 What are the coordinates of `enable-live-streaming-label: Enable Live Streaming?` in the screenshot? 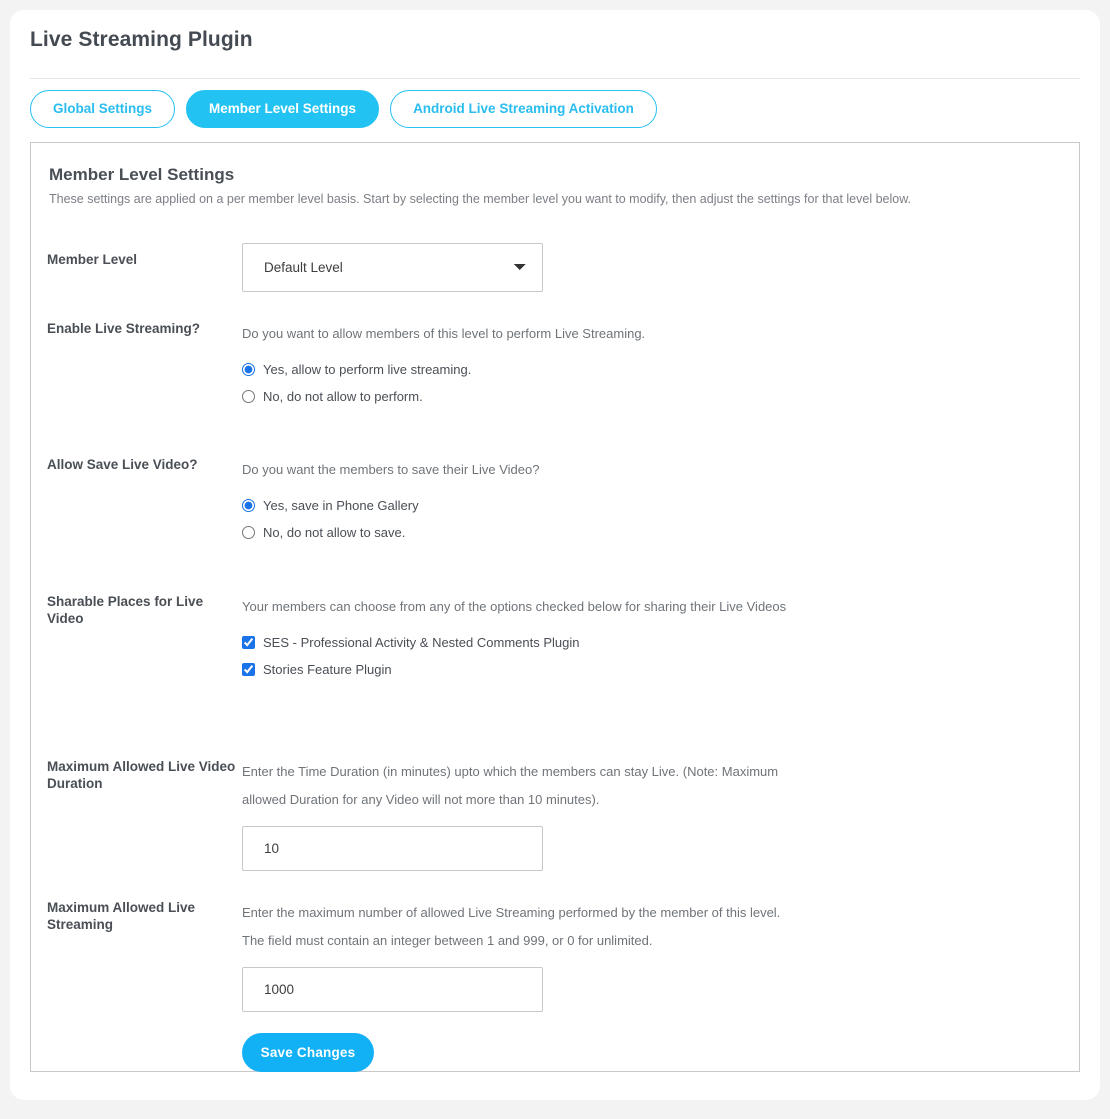 It's located at (124, 328).